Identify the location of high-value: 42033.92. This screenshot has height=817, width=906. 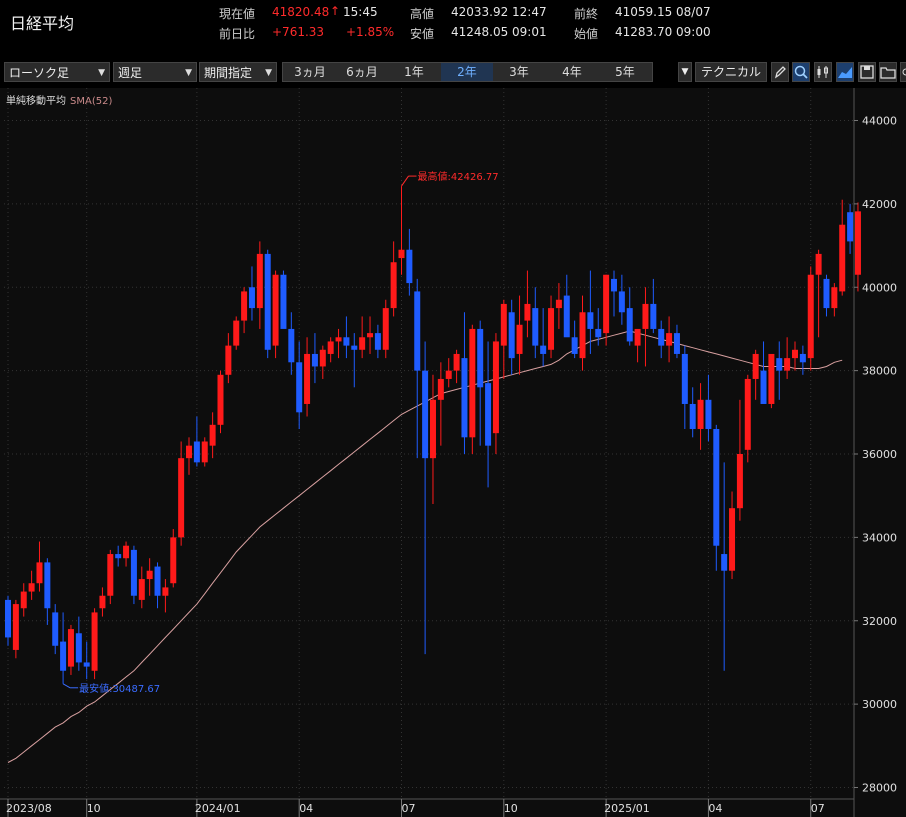
(480, 12).